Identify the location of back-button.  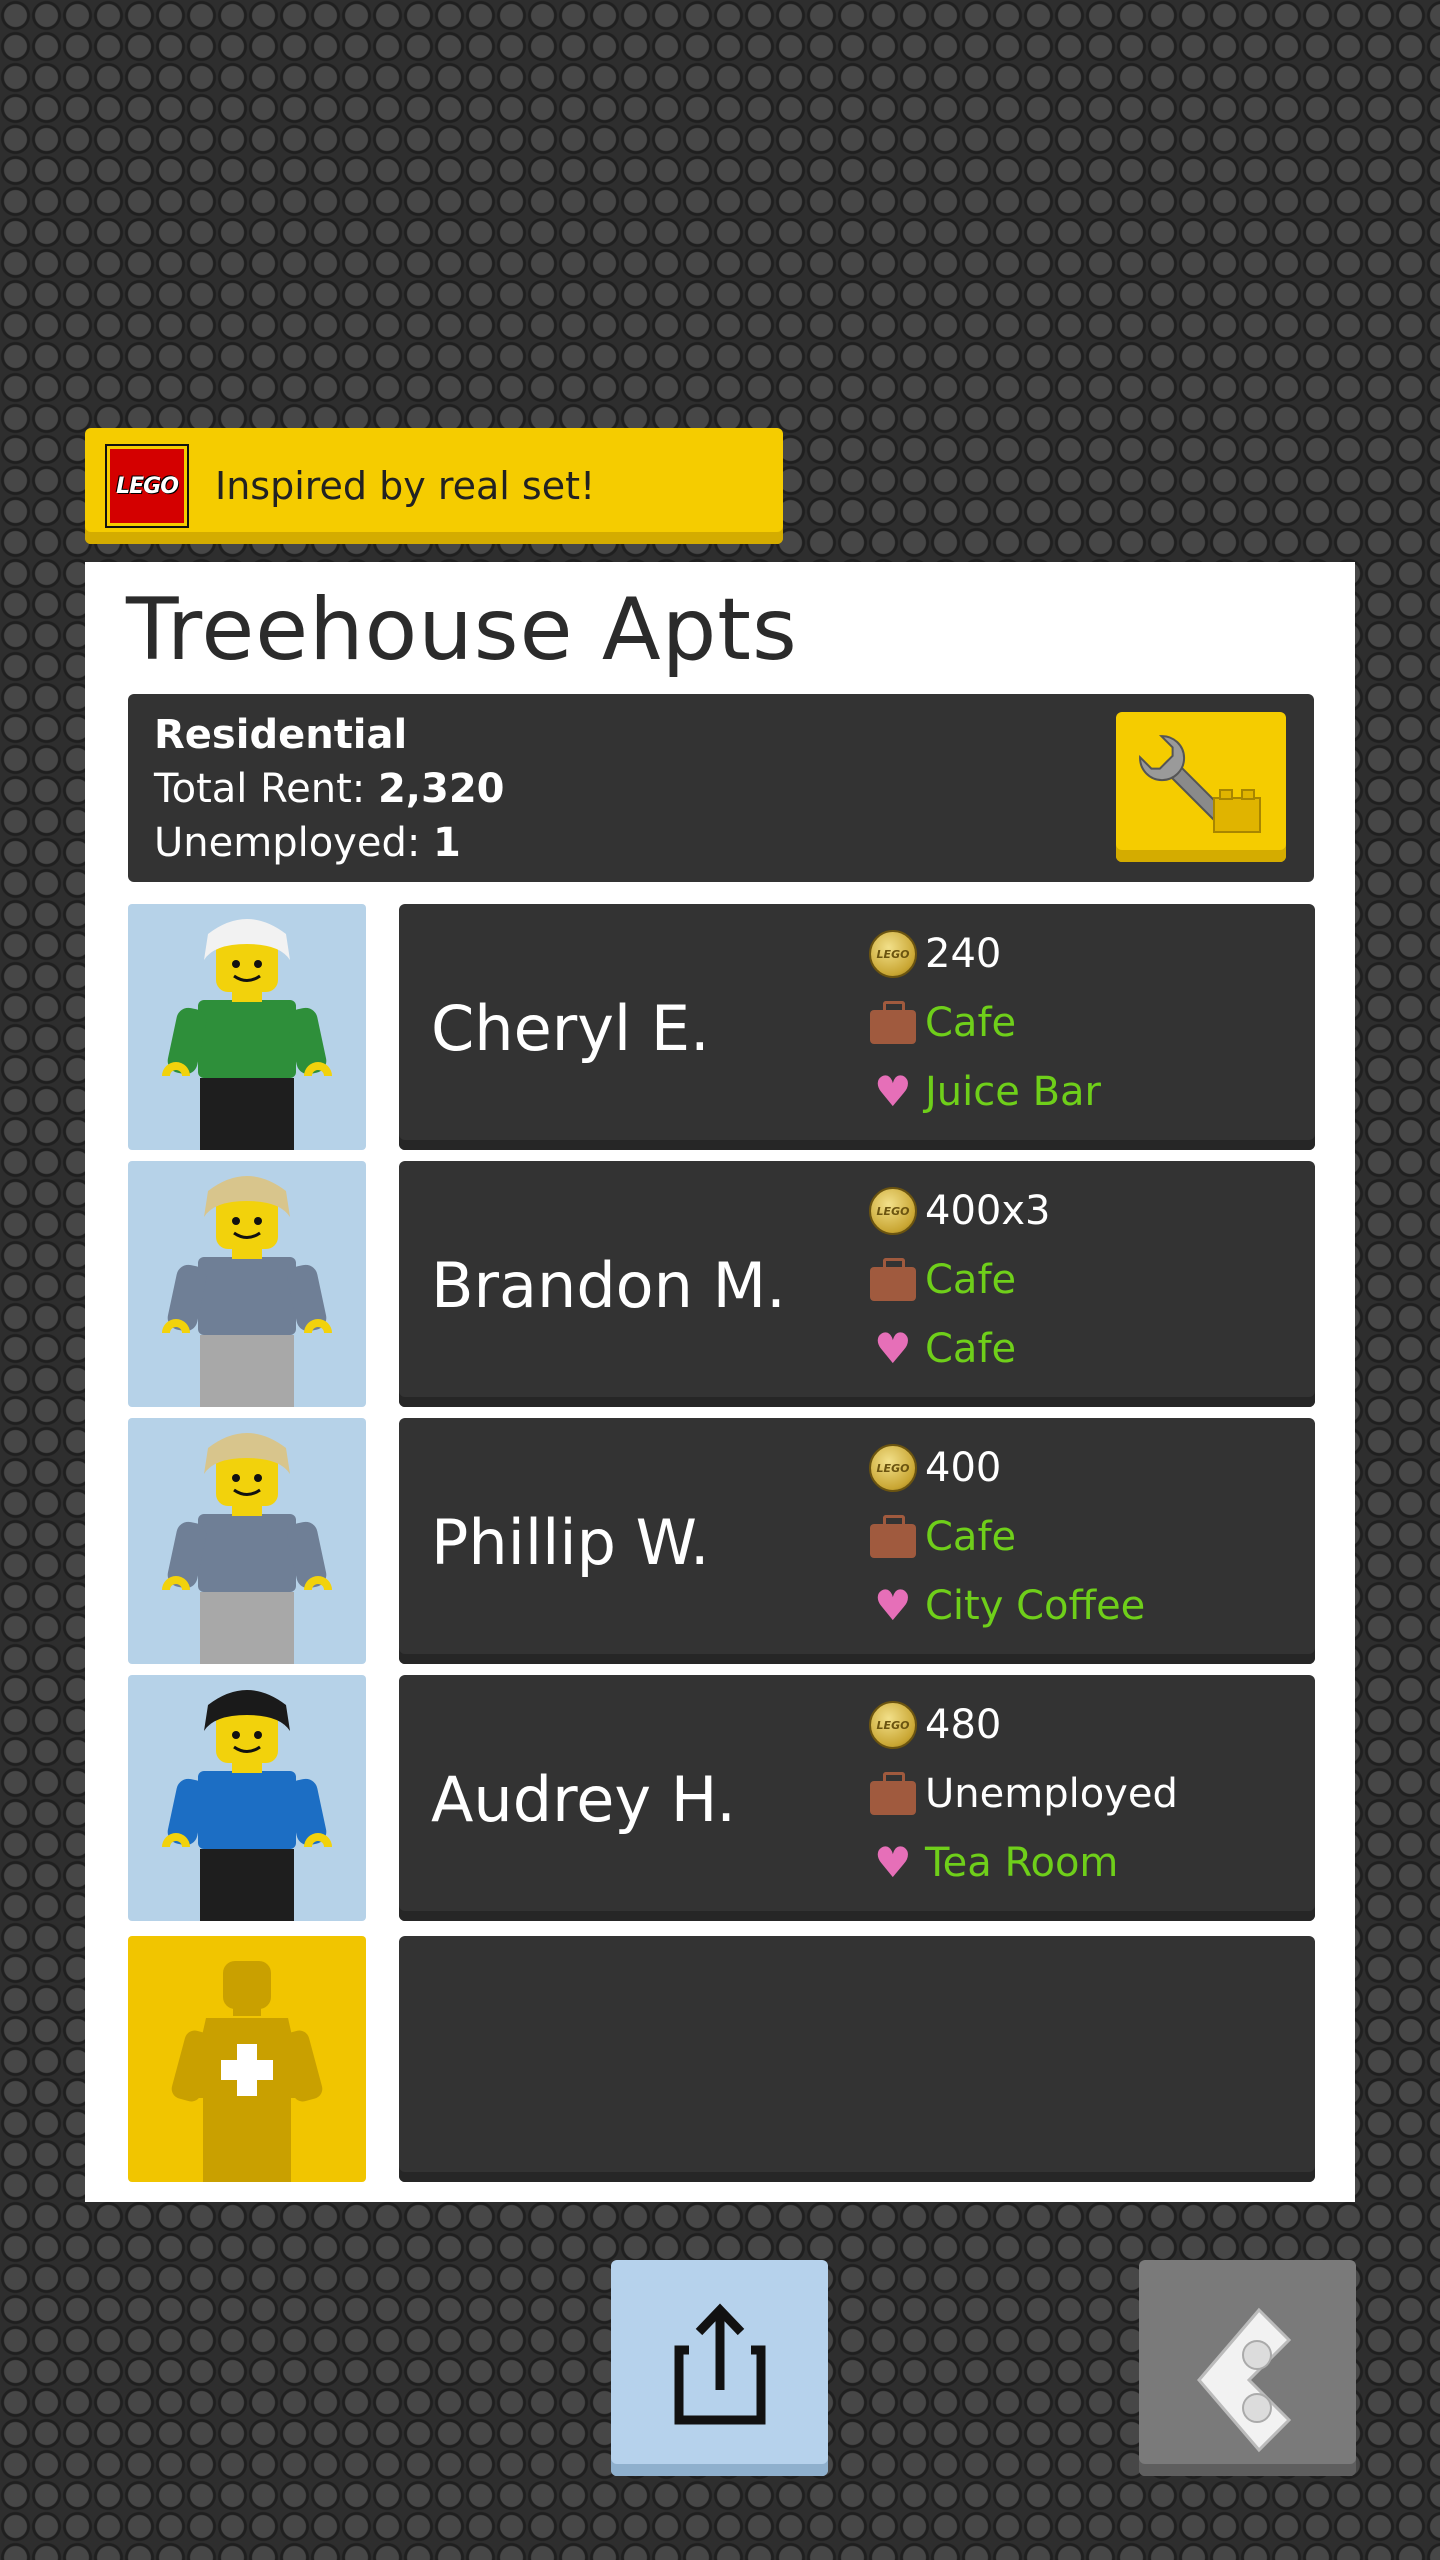
(1247, 2368).